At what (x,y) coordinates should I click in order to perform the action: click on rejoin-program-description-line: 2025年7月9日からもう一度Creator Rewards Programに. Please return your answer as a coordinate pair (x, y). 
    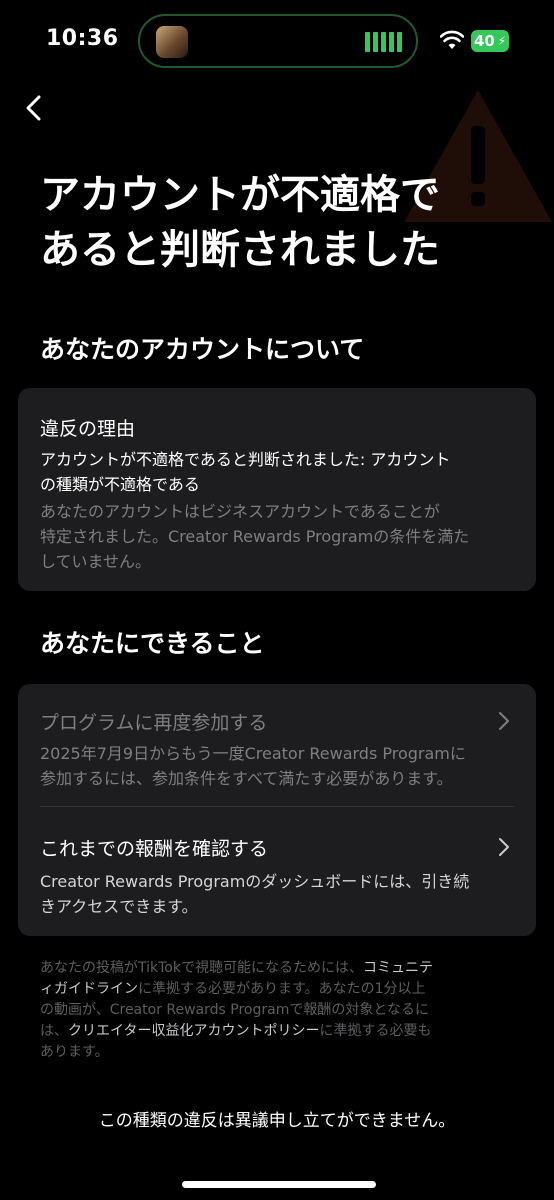
    Looking at the image, I should click on (253, 753).